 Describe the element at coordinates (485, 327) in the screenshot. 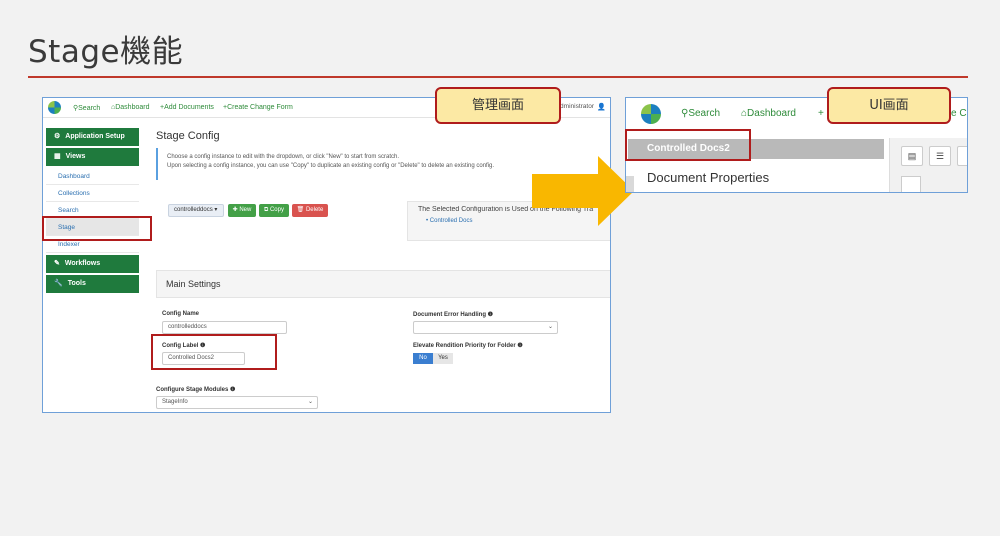

I see `doc-error-handling-select: ⌄` at that location.